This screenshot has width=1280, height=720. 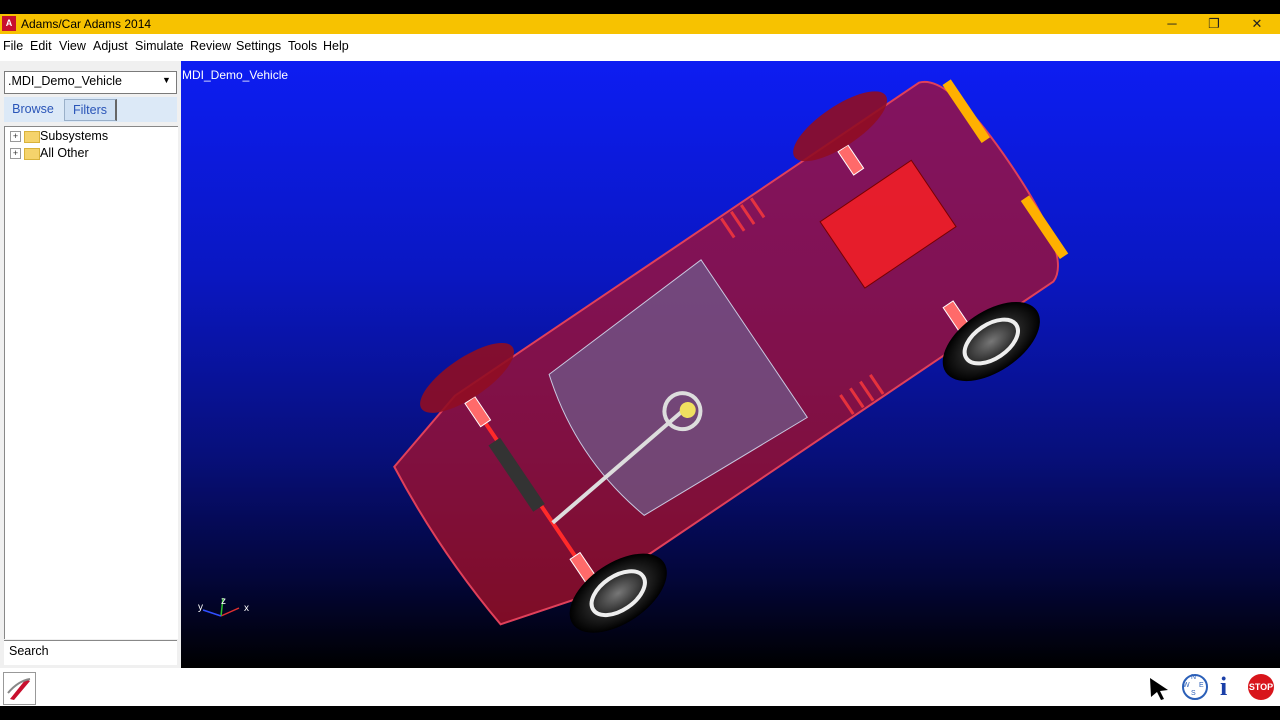 I want to click on minimize-button: ─, so click(x=1172, y=24).